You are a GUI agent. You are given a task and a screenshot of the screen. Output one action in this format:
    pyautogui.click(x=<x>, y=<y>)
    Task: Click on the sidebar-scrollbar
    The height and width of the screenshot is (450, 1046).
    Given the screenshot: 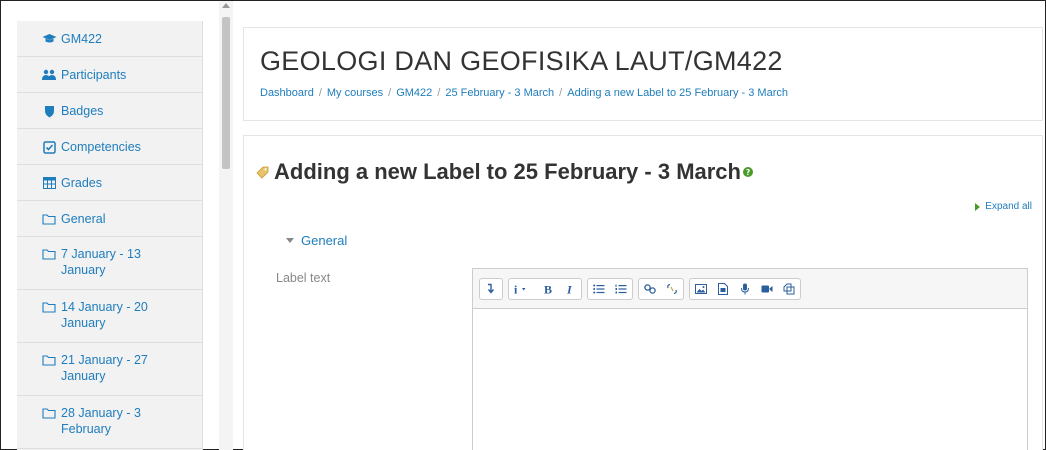 What is the action you would take?
    pyautogui.click(x=226, y=225)
    